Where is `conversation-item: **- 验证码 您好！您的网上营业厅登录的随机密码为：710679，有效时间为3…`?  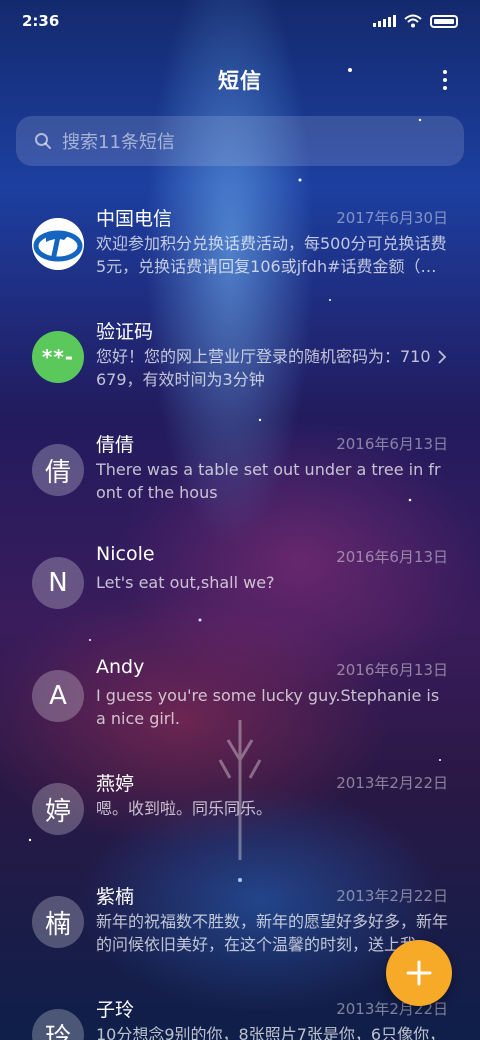 conversation-item: **- 验证码 您好！您的网上营业厅登录的随机密码为：710679，有效时间为3… is located at coordinates (240, 355).